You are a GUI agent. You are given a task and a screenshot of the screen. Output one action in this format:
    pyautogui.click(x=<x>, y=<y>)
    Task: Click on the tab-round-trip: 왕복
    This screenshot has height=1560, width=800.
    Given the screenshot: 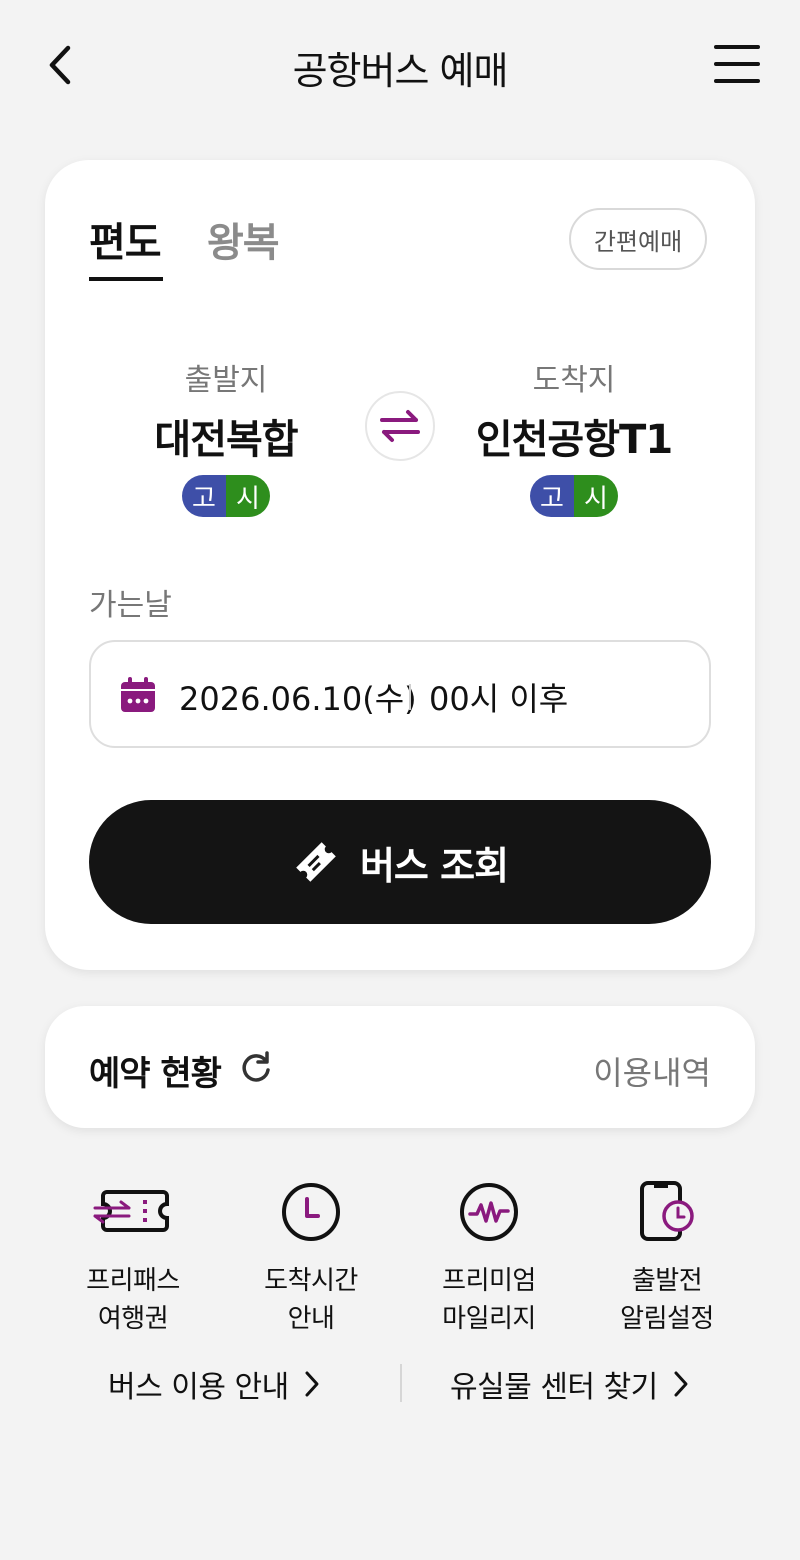 What is the action you would take?
    pyautogui.click(x=243, y=239)
    